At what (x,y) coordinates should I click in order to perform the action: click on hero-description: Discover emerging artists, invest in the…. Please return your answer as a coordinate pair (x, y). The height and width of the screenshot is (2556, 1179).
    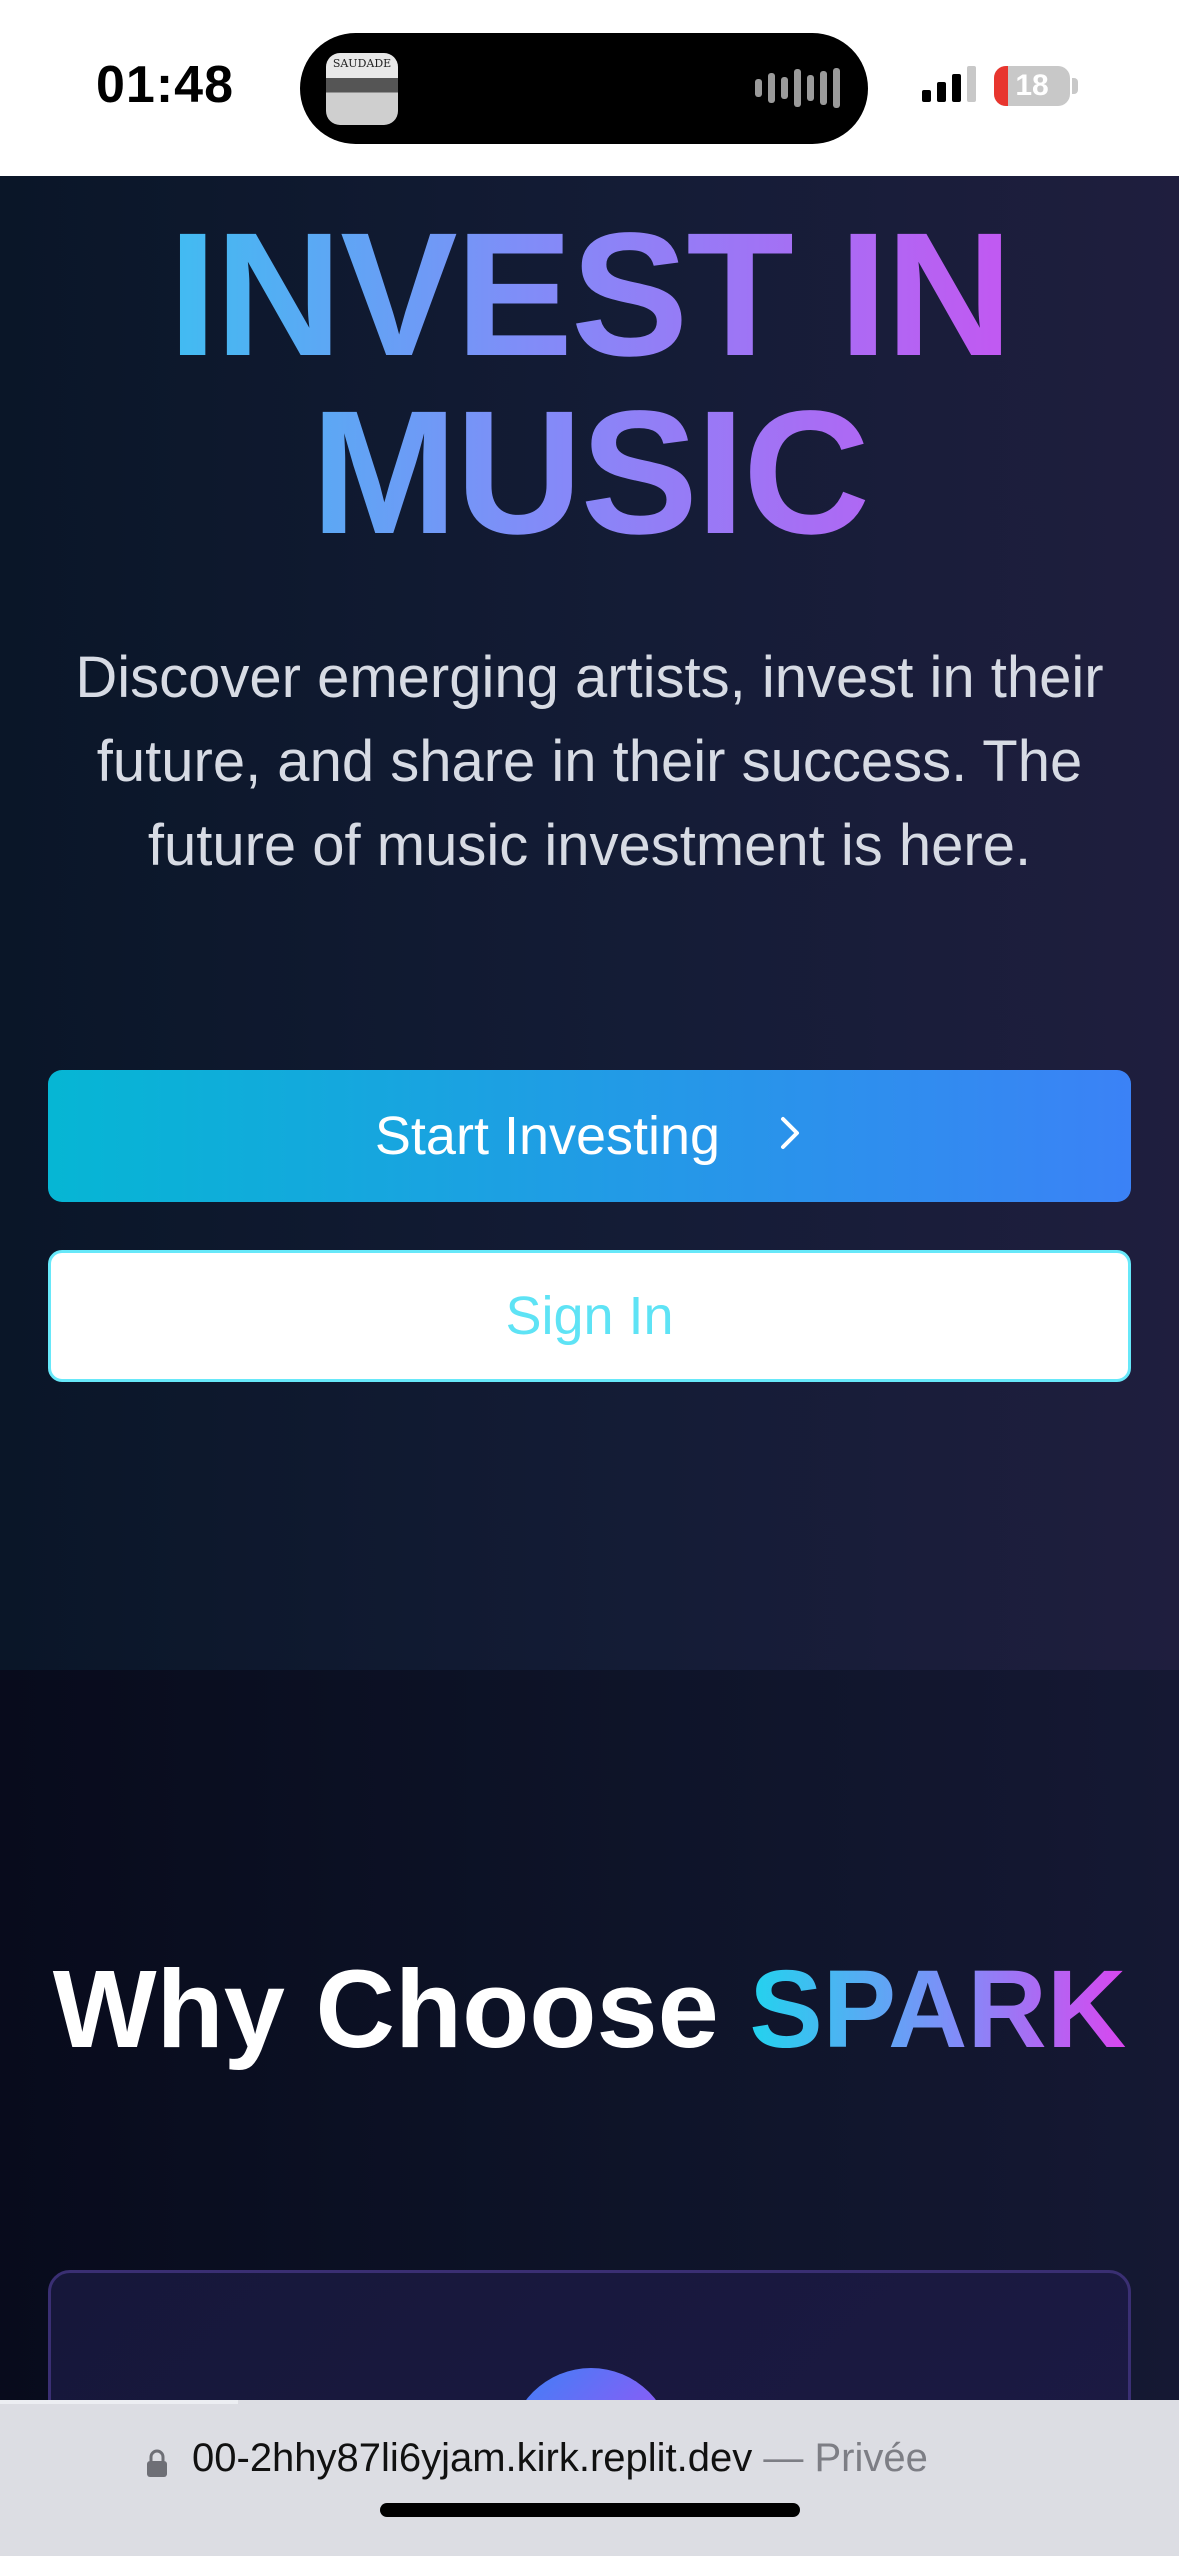
    Looking at the image, I should click on (589, 761).